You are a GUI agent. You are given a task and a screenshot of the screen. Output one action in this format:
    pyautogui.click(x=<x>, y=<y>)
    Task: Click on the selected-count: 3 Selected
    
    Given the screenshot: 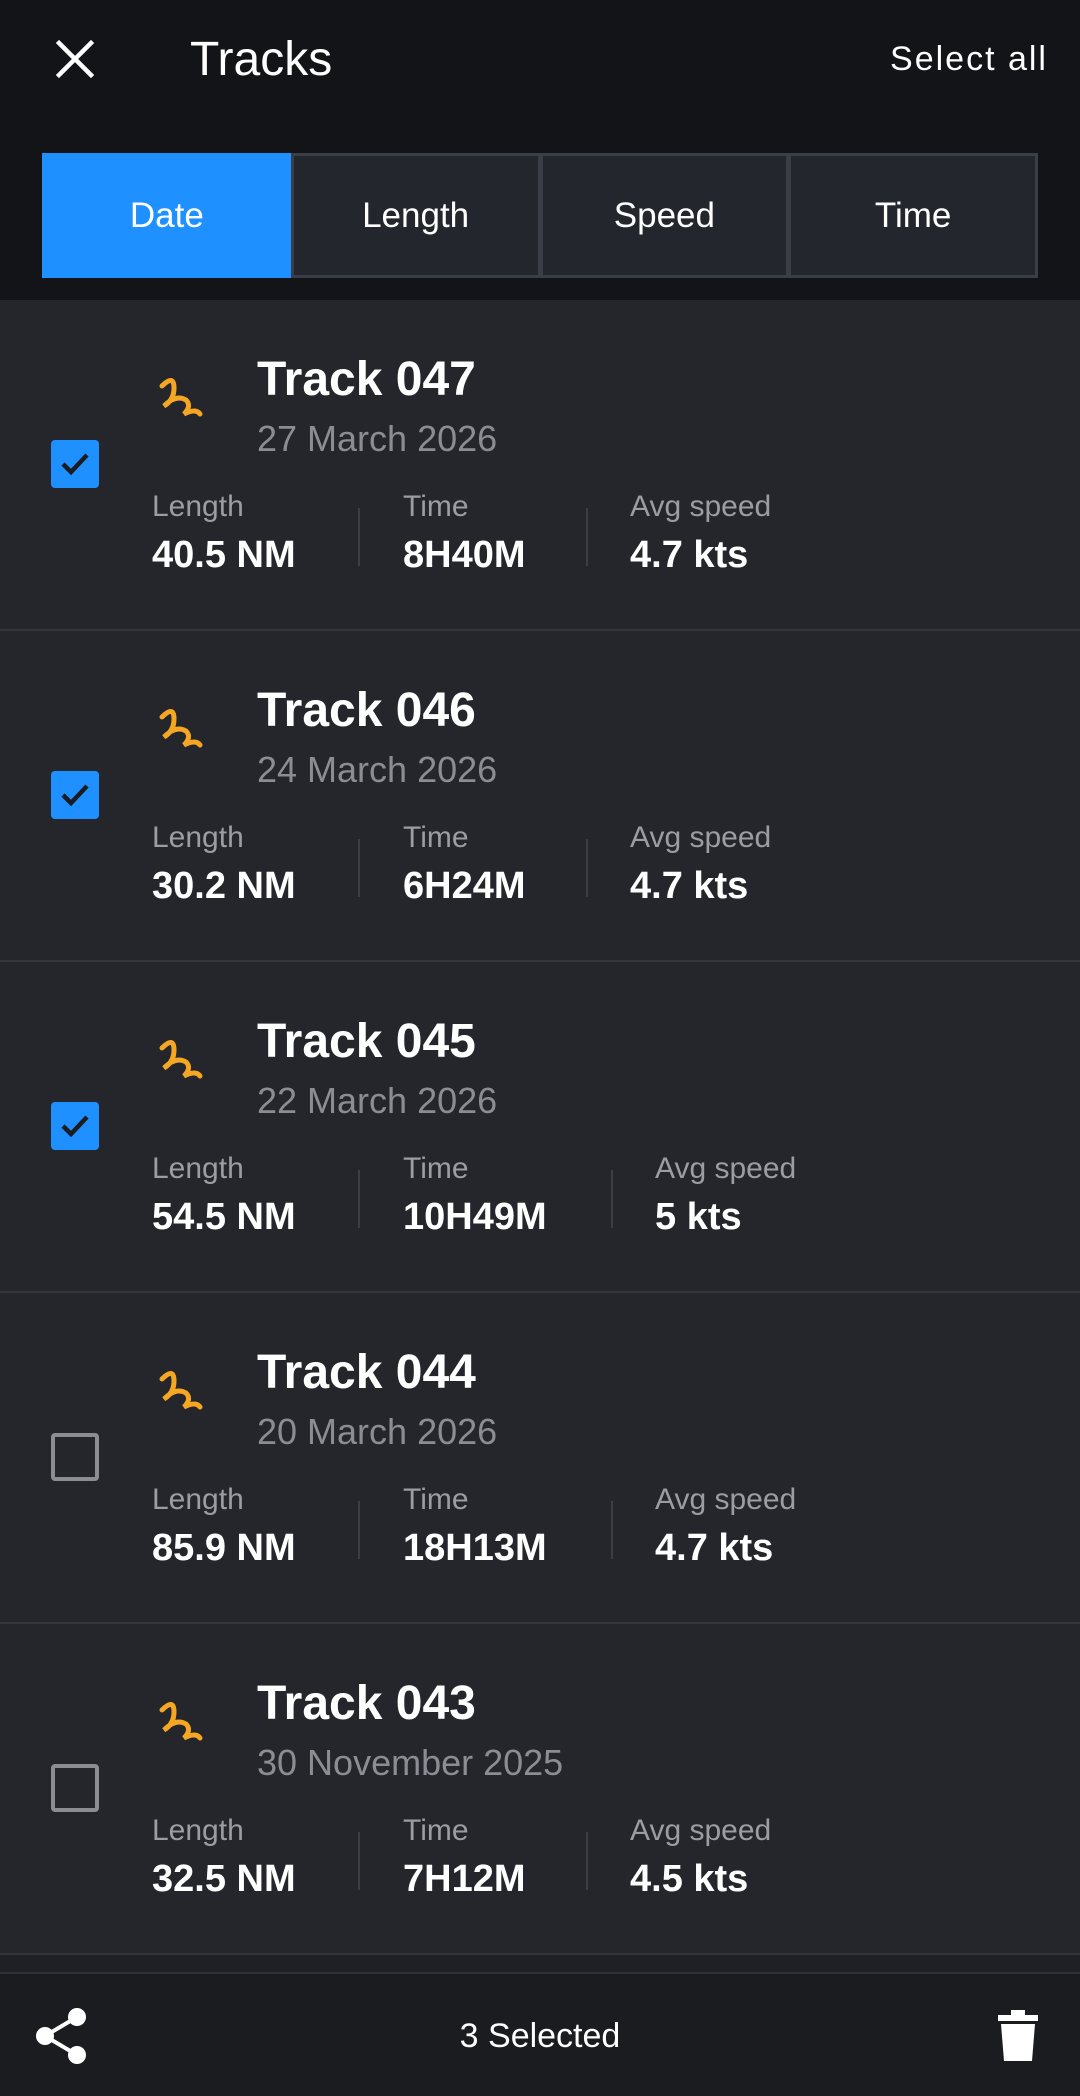 What is the action you would take?
    pyautogui.click(x=540, y=2035)
    